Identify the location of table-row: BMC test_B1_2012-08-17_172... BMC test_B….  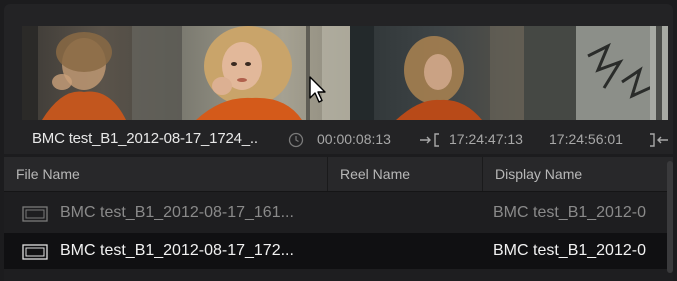
(338, 251).